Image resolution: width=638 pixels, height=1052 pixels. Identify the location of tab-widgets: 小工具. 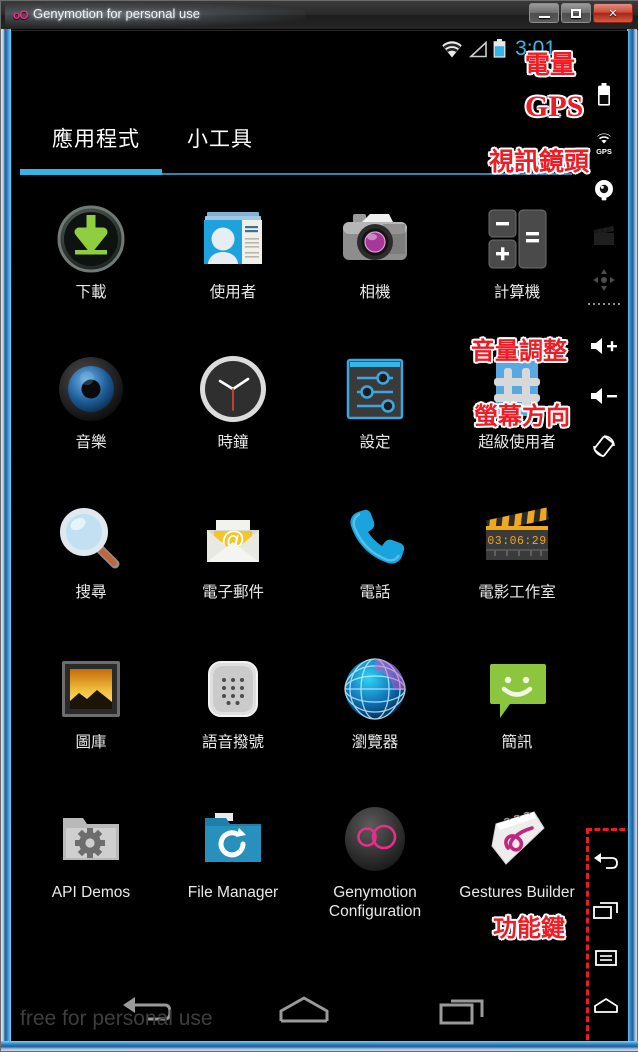
(220, 138).